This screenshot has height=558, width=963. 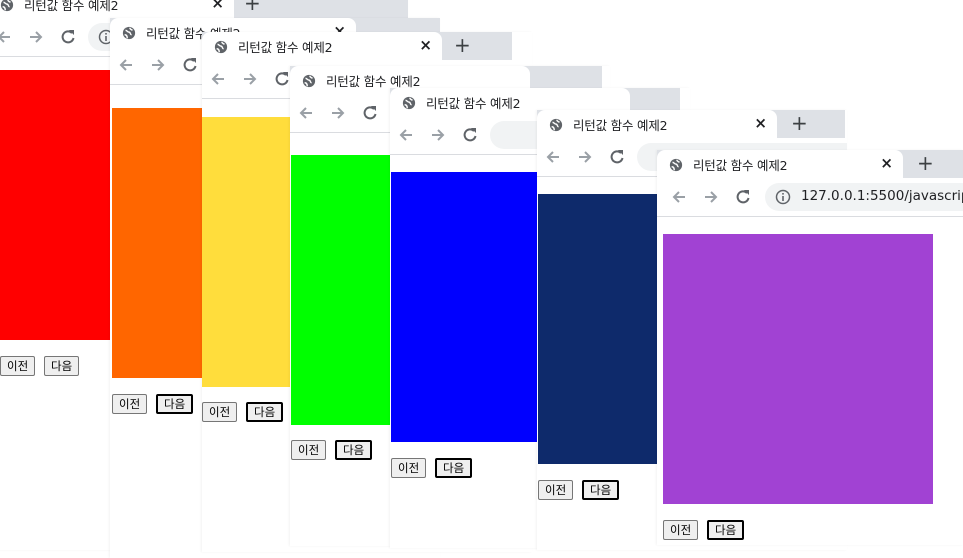 What do you see at coordinates (882, 196) in the screenshot?
I see `url-text: 127.0.0.1:5500/javascript/t` at bounding box center [882, 196].